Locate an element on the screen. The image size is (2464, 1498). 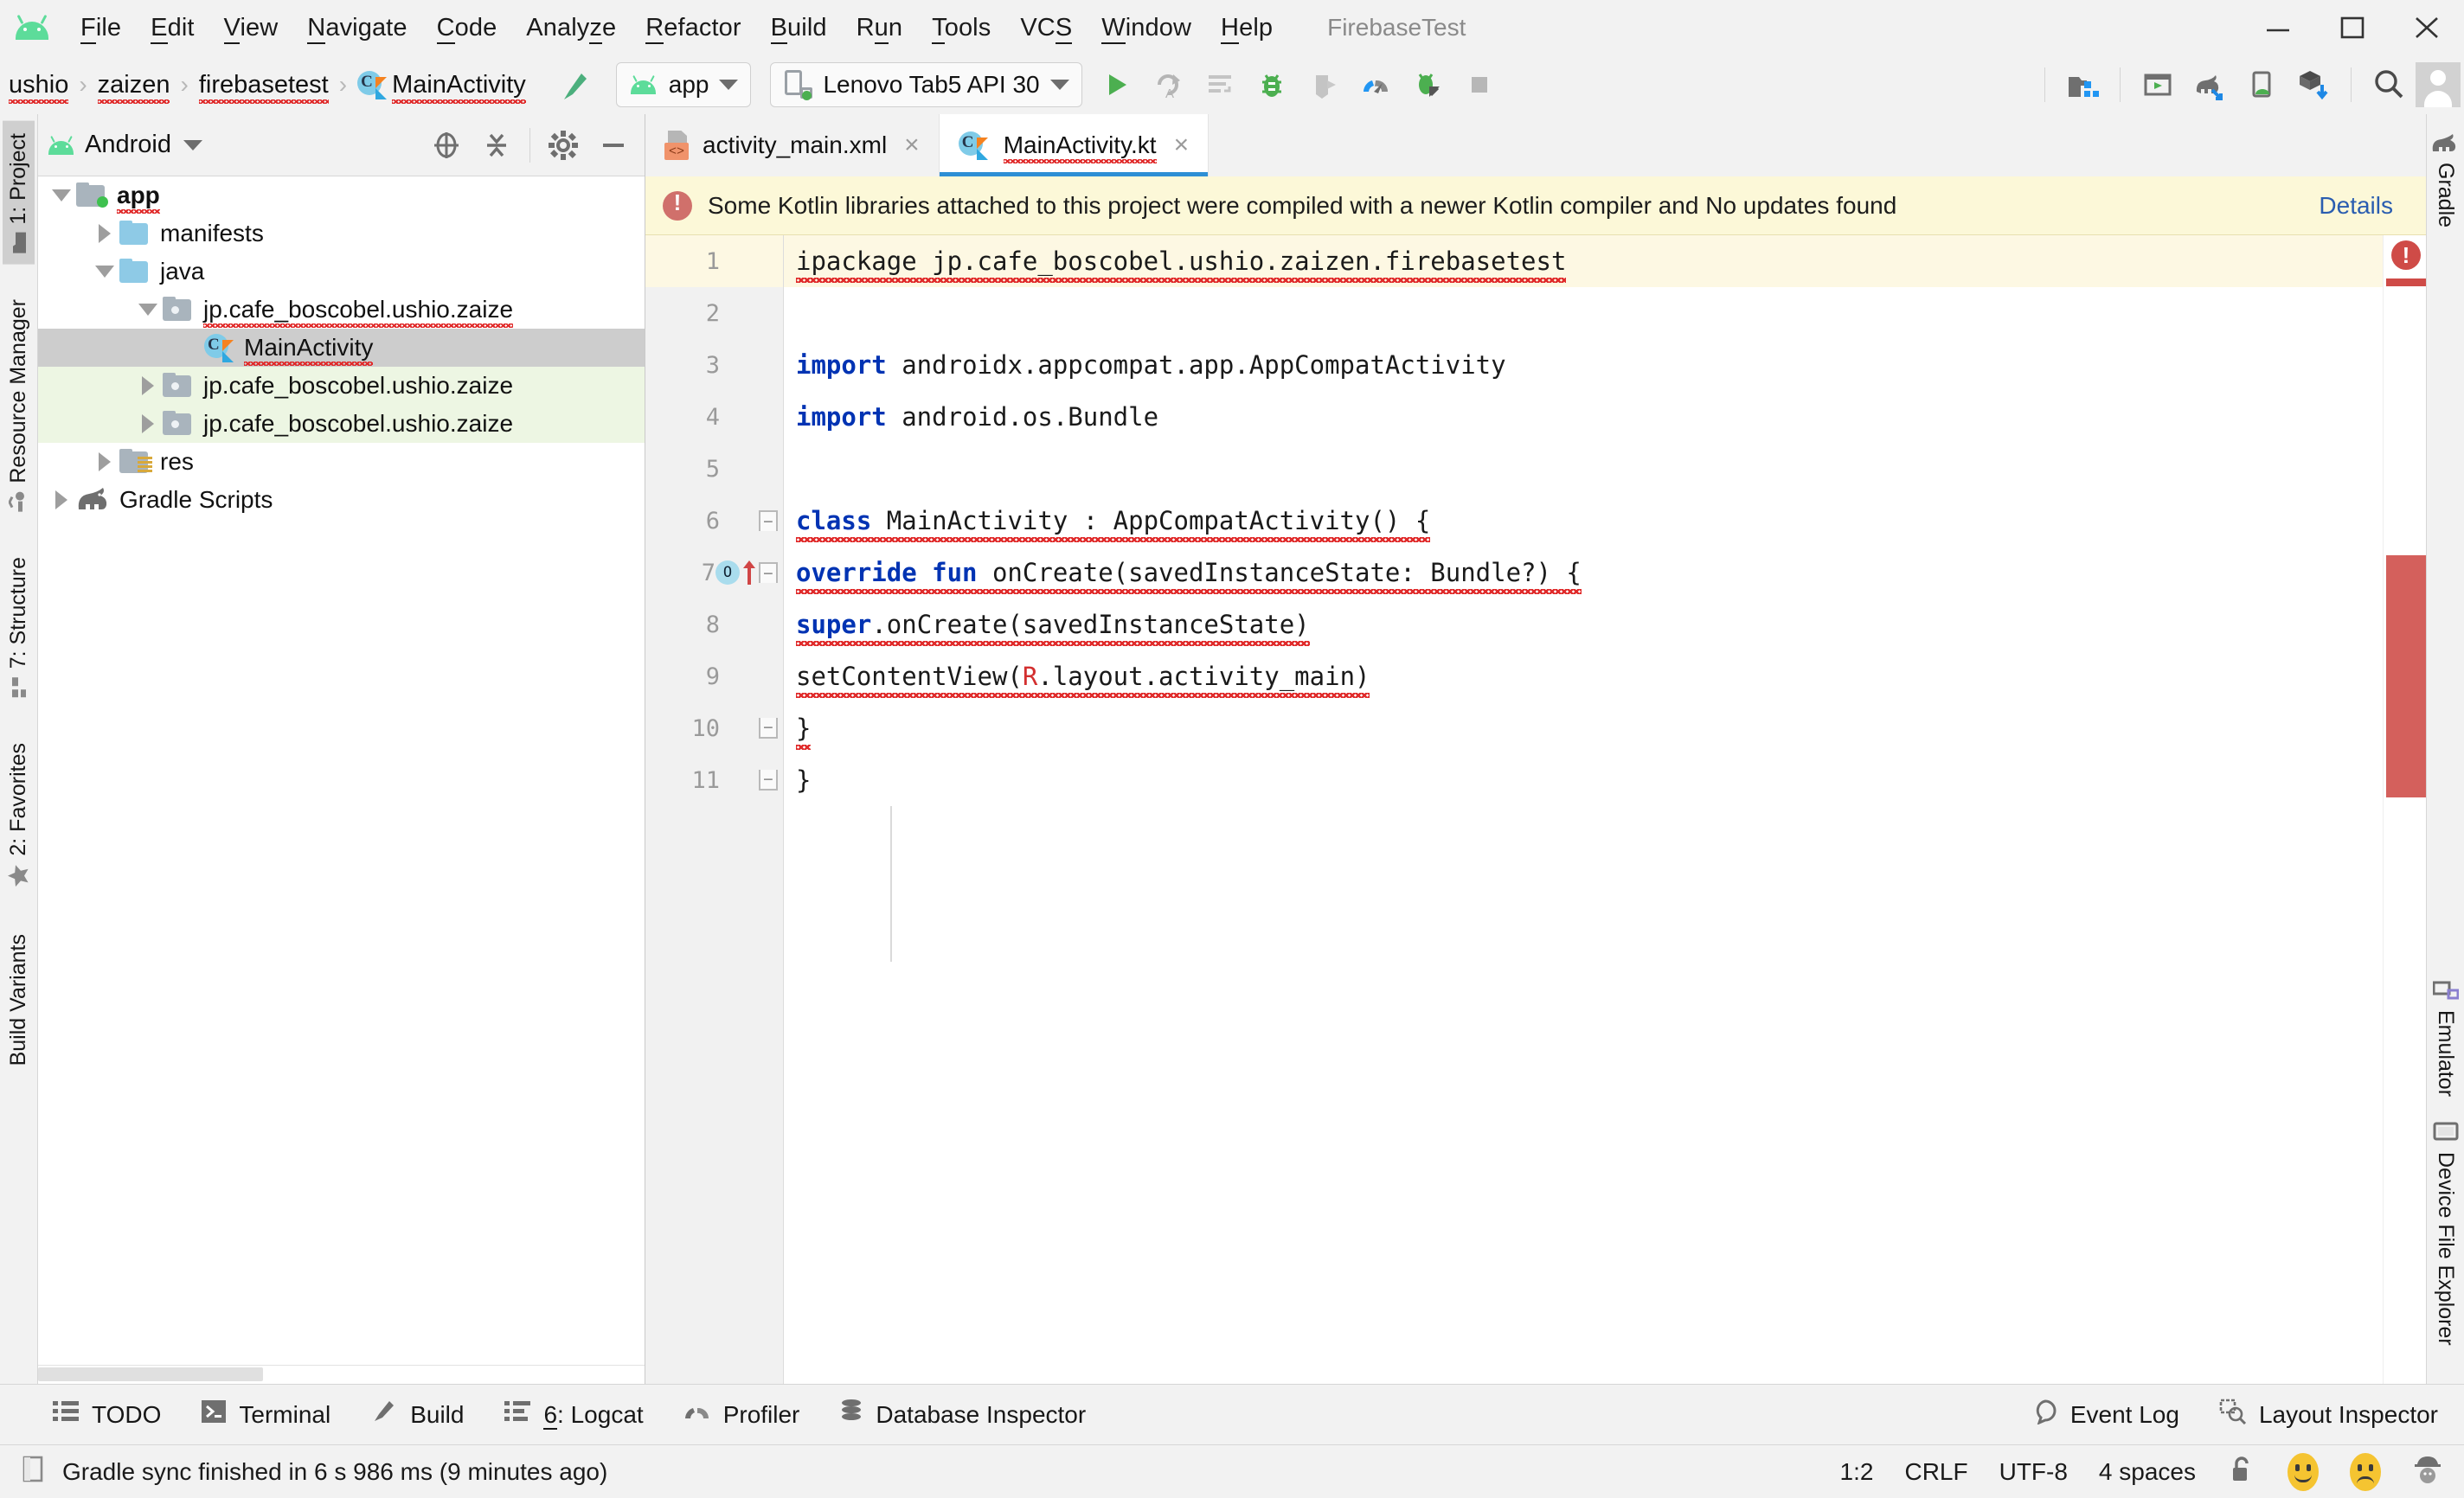
sidebar-item-structure: 7: Structure is located at coordinates (19, 626).